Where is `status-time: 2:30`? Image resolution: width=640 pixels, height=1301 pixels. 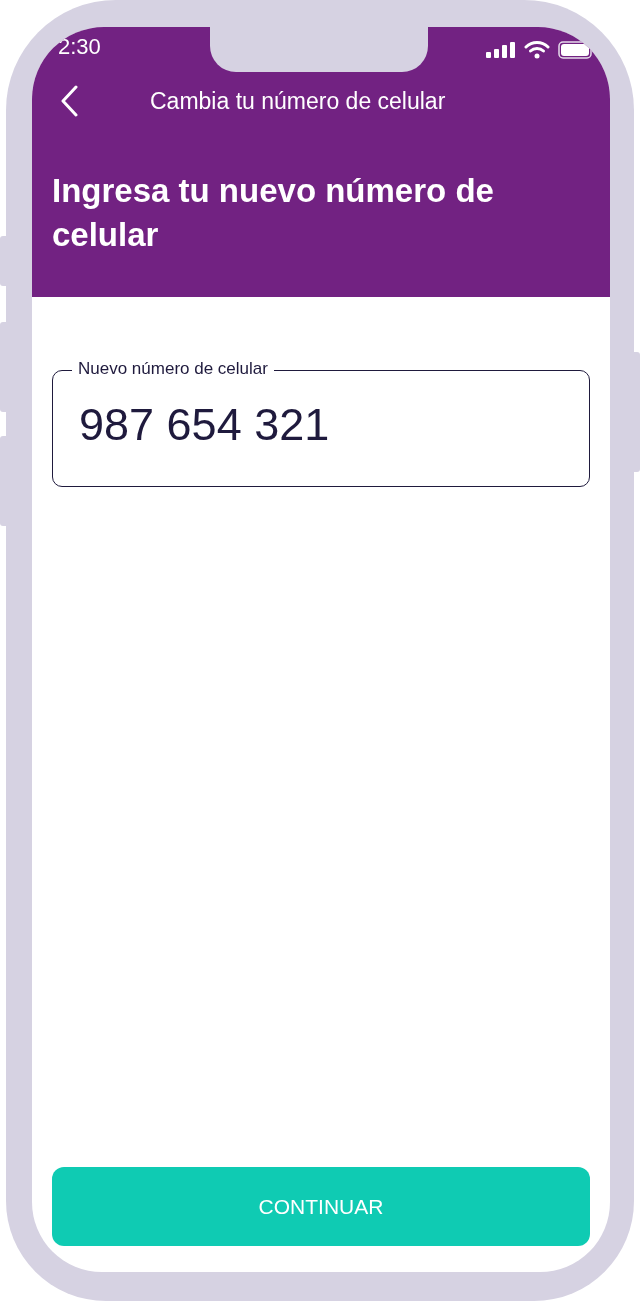
status-time: 2:30 is located at coordinates (79, 47).